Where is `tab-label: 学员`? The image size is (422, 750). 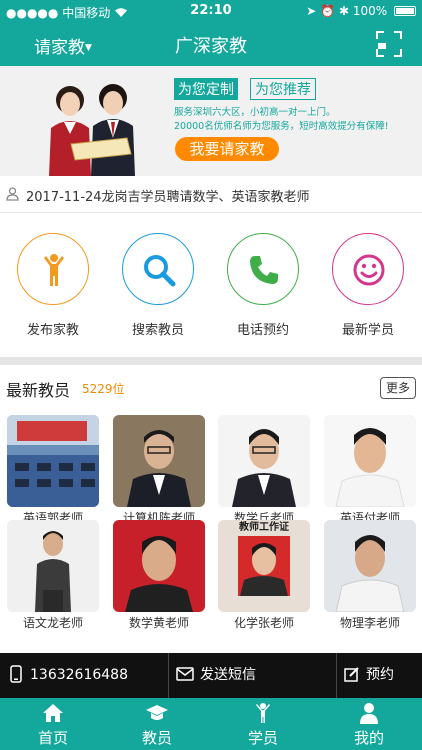
tab-label: 学员 is located at coordinates (262, 738).